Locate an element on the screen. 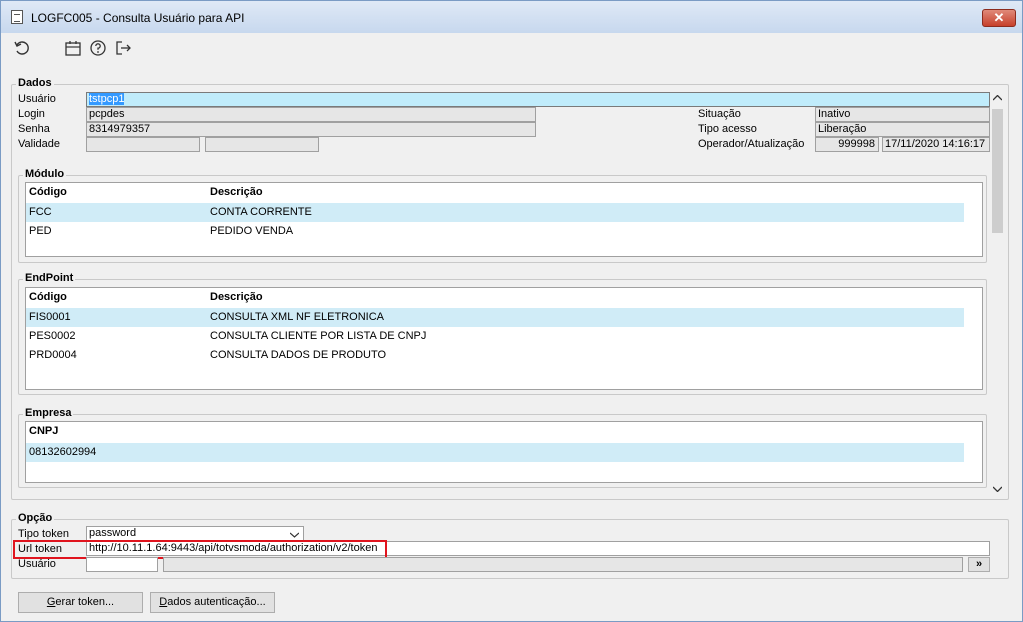  cell-codigo: PES0002 is located at coordinates (52, 336).